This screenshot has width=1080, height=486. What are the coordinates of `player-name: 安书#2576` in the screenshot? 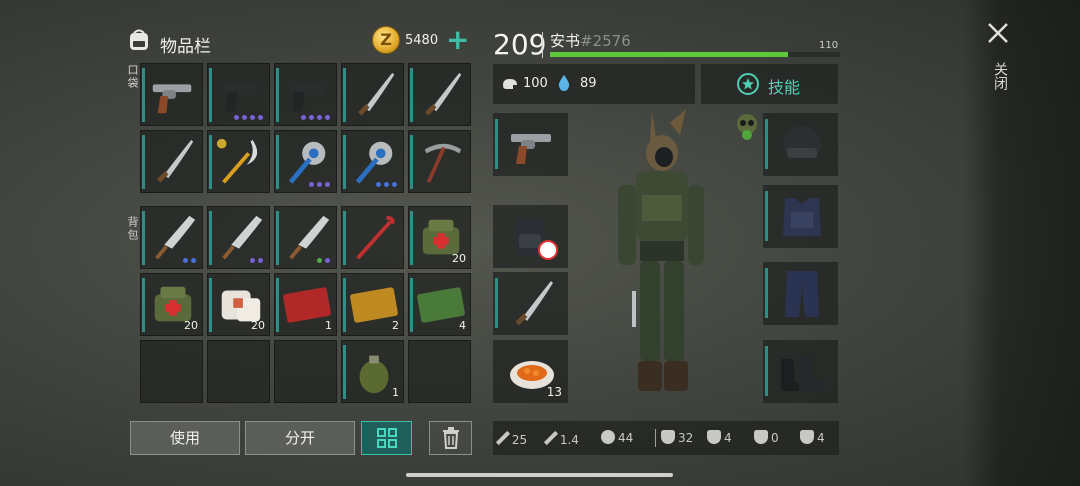 It's located at (590, 40).